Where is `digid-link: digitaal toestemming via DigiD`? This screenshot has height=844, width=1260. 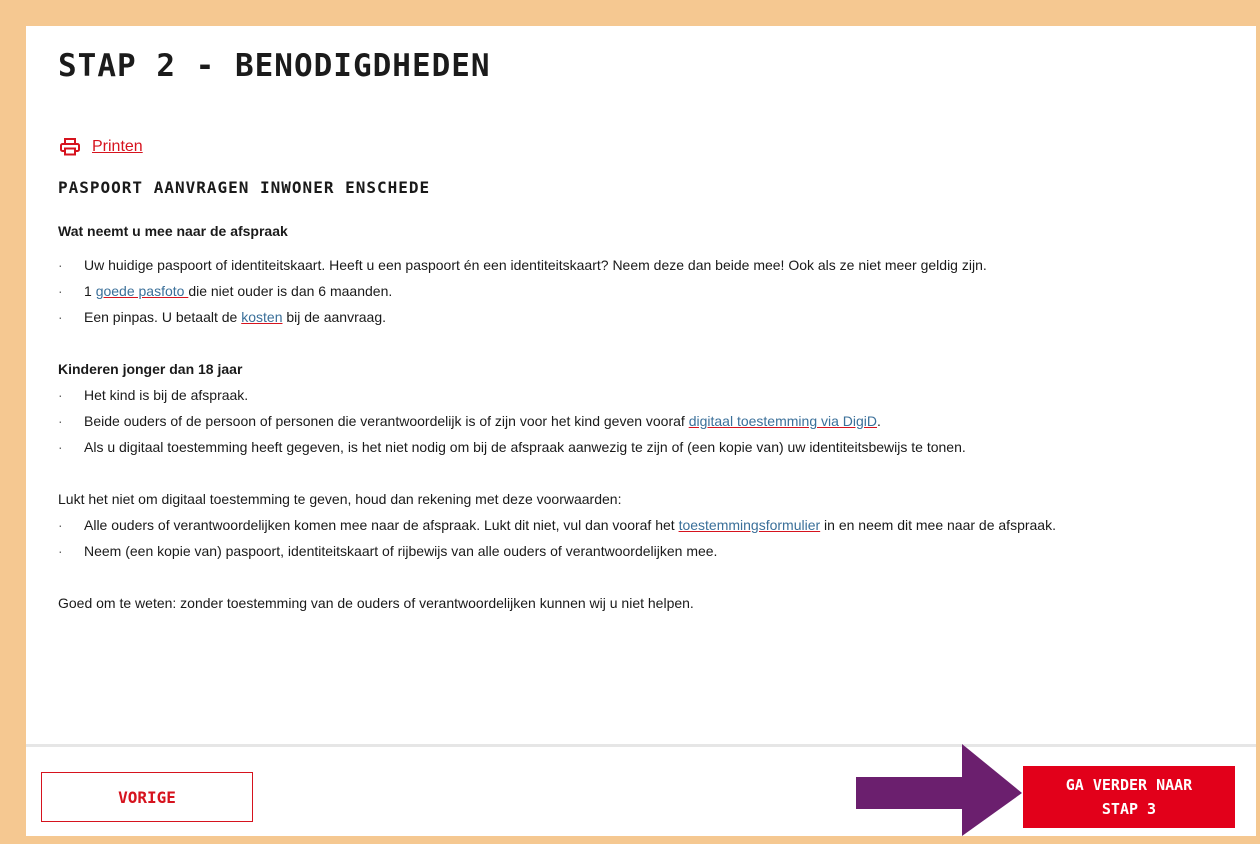
digid-link: digitaal toestemming via DigiD is located at coordinates (783, 421).